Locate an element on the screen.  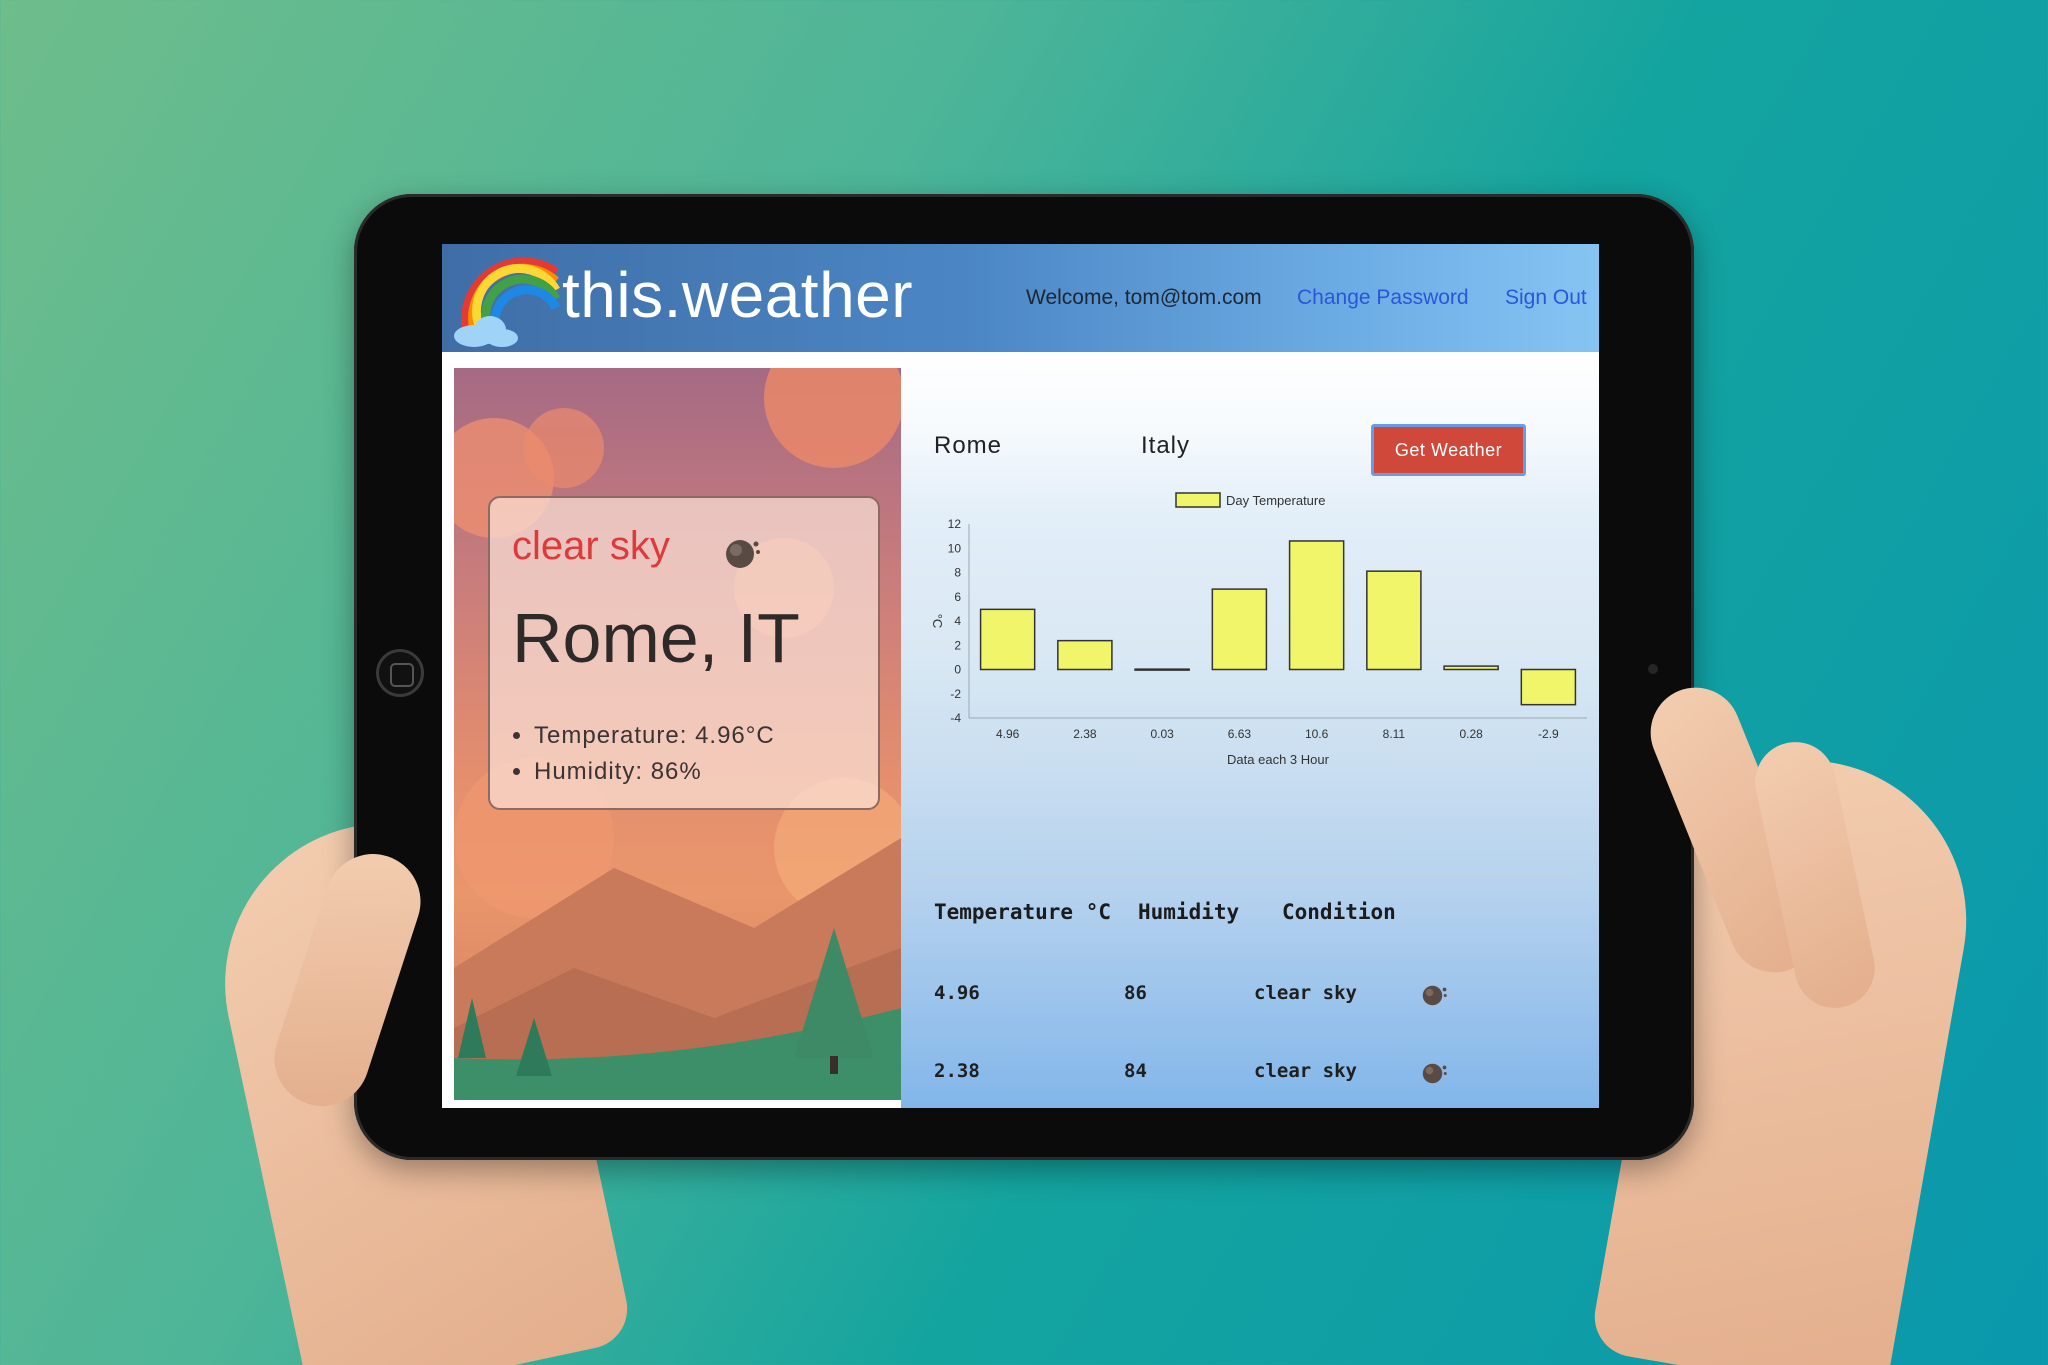
current-temperature: Temperature: 4.96°C is located at coordinates (654, 736).